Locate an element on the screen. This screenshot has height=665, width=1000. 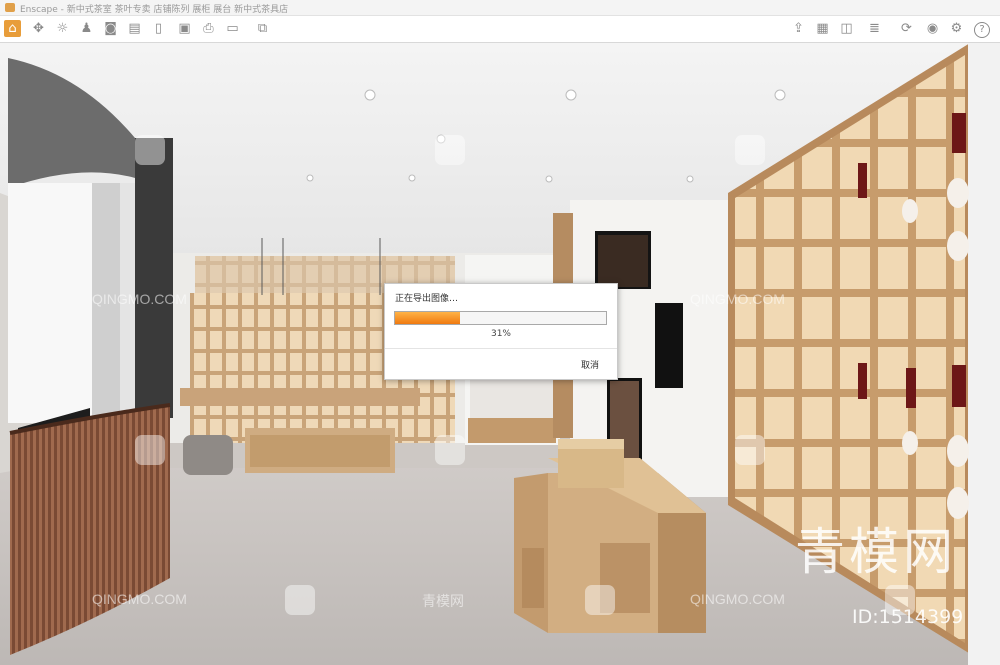
app-icon is located at coordinates (10, 7).